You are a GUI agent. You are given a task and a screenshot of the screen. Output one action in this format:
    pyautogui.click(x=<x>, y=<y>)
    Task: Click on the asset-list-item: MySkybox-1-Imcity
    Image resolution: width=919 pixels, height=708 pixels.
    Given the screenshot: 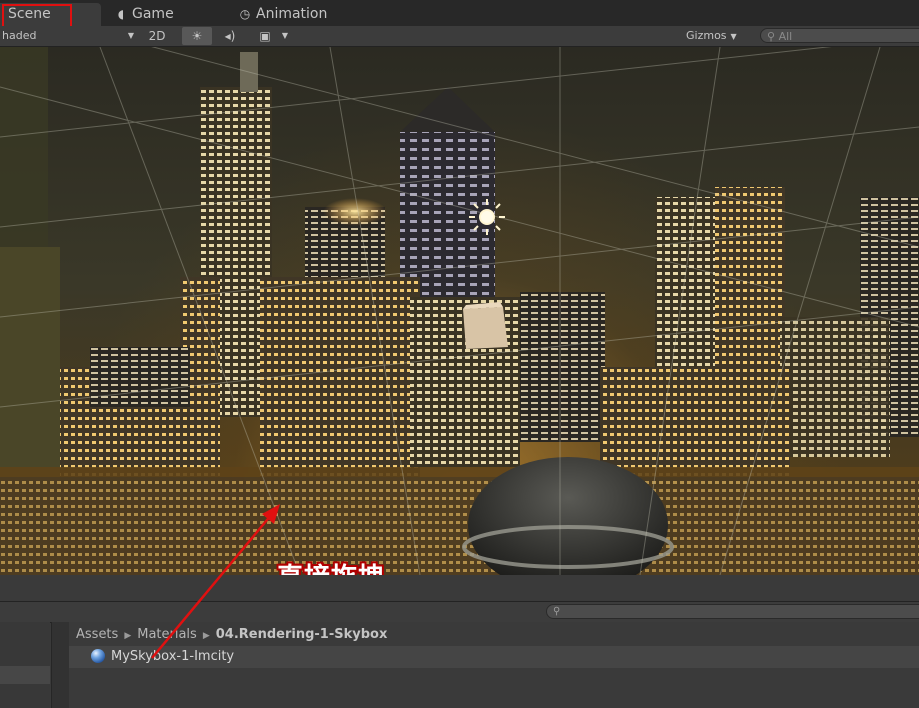 What is the action you would take?
    pyautogui.click(x=494, y=657)
    